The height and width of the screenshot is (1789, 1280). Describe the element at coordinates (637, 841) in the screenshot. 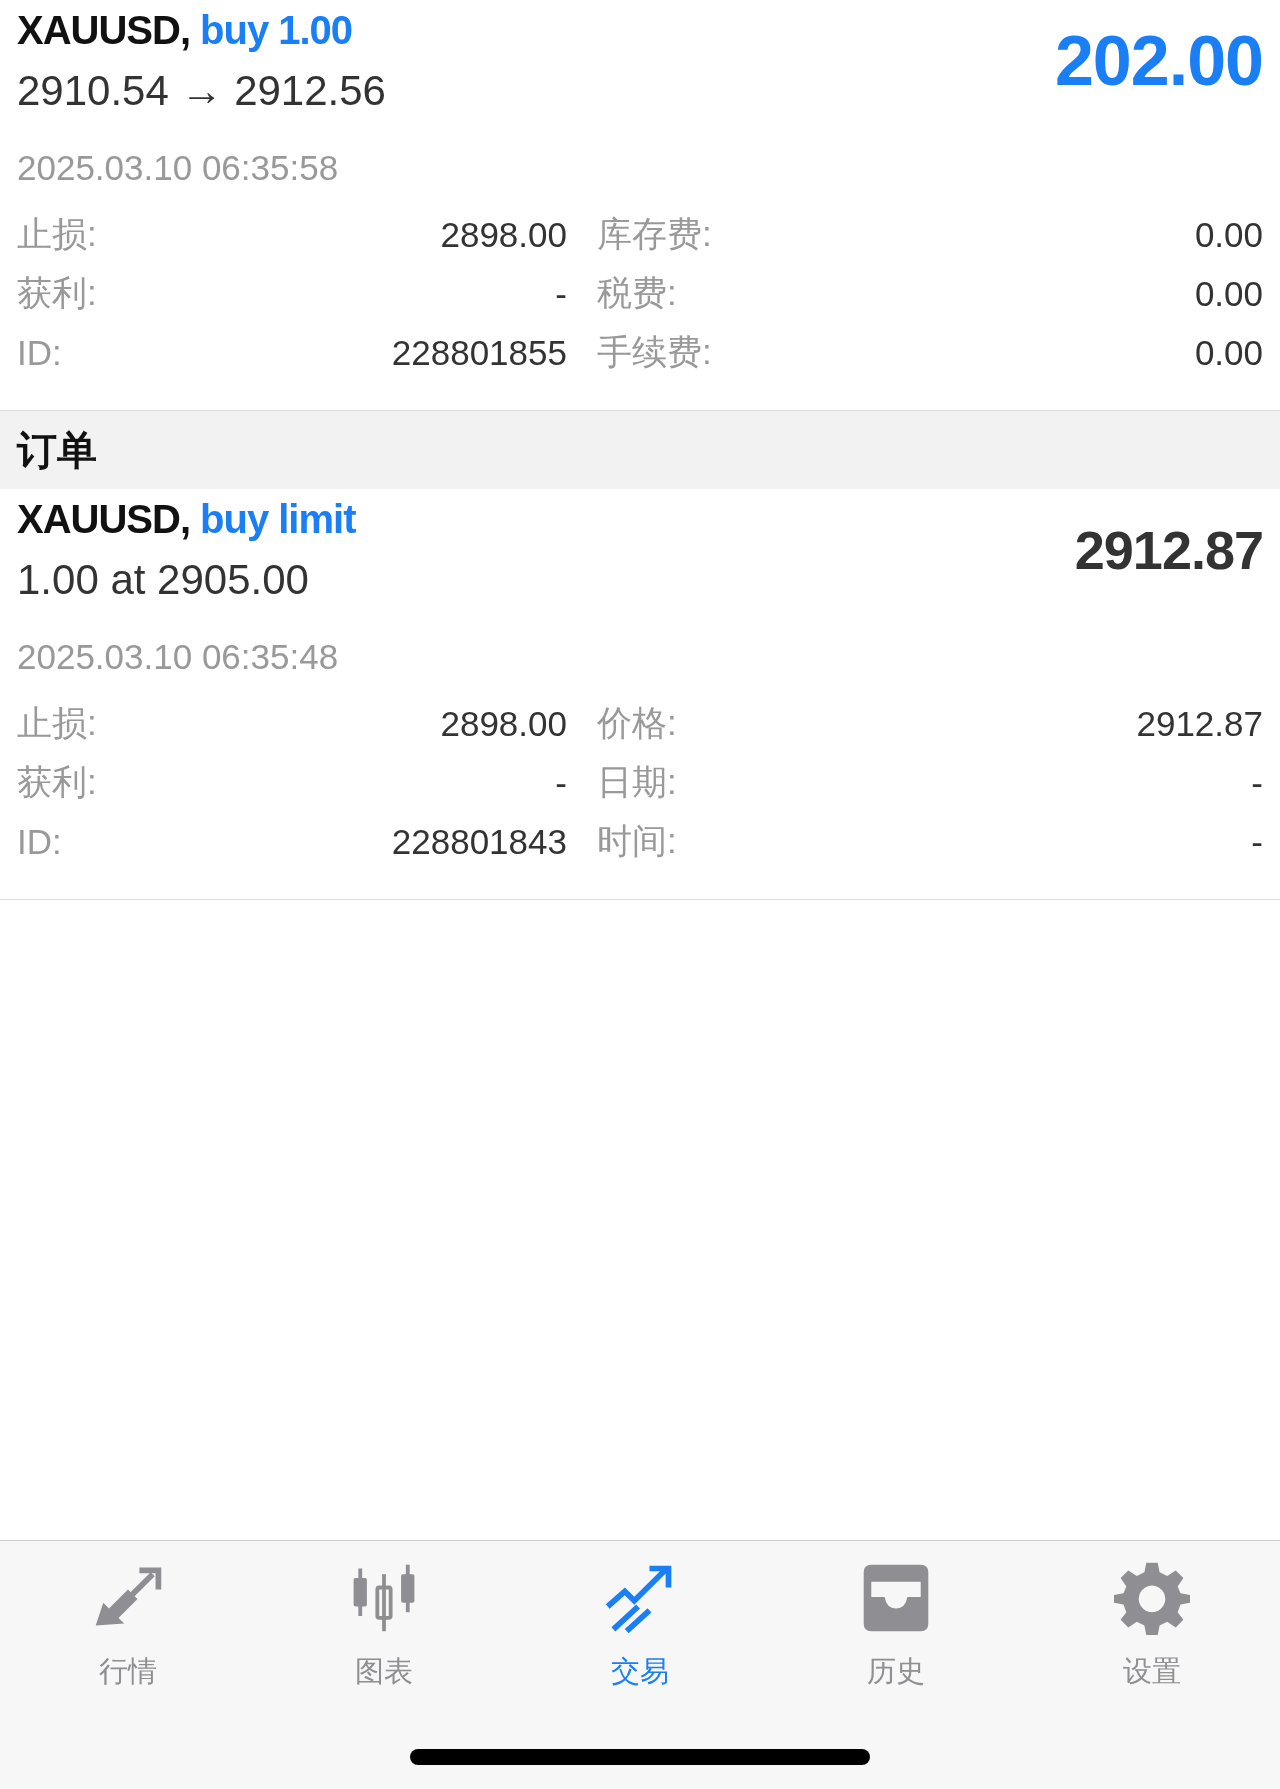

I see `field-label: 时间:` at that location.